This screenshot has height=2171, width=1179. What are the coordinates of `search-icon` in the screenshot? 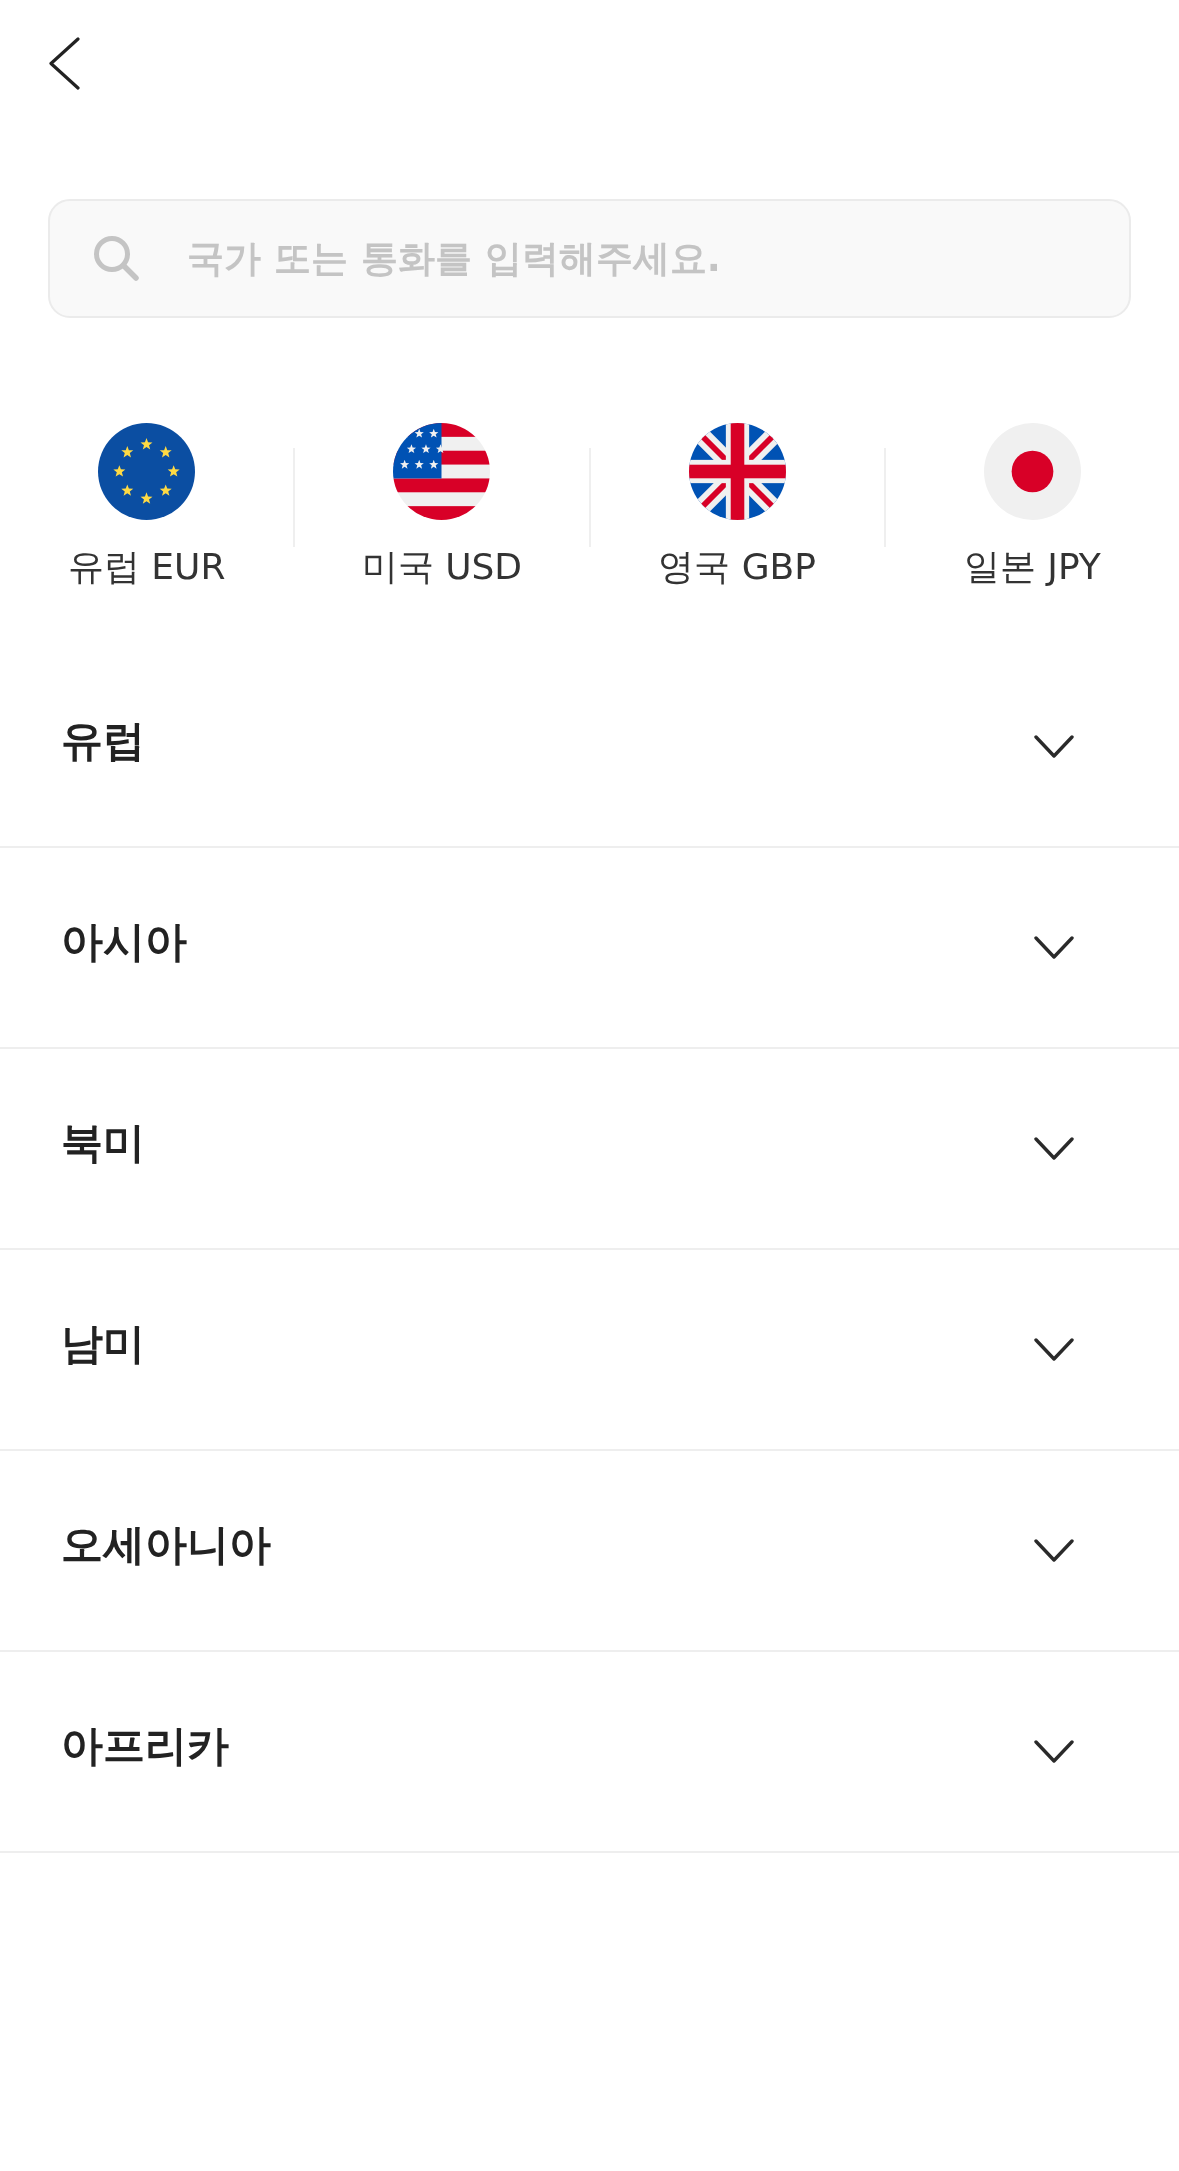 It's located at (116, 258).